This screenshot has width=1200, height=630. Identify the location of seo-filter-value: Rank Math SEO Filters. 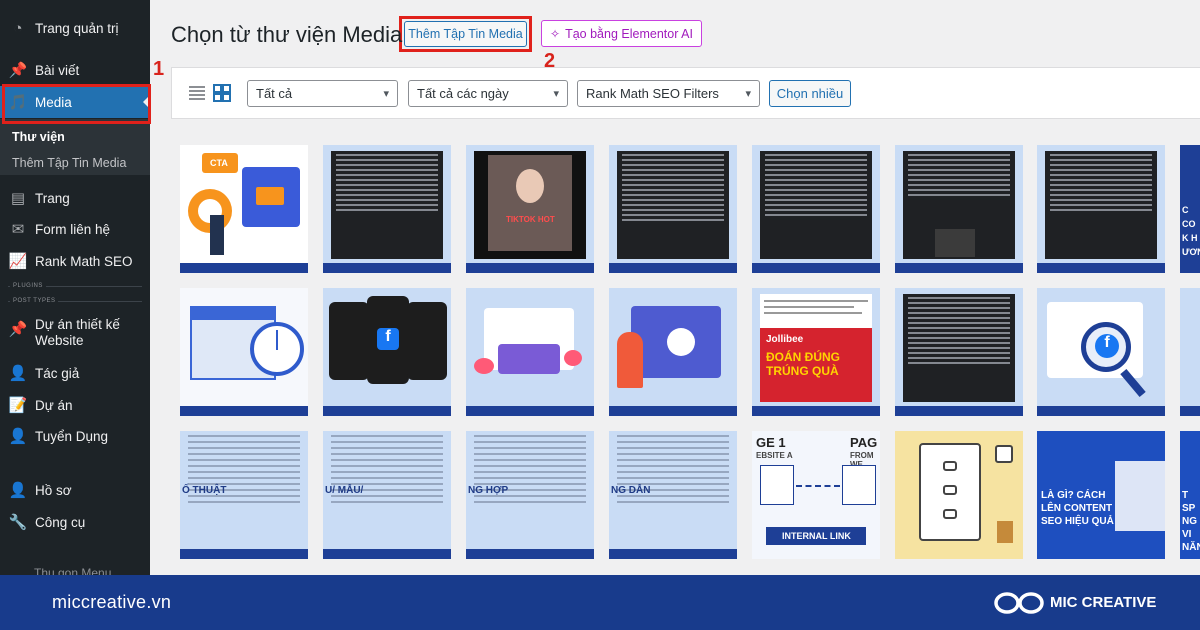
(652, 93).